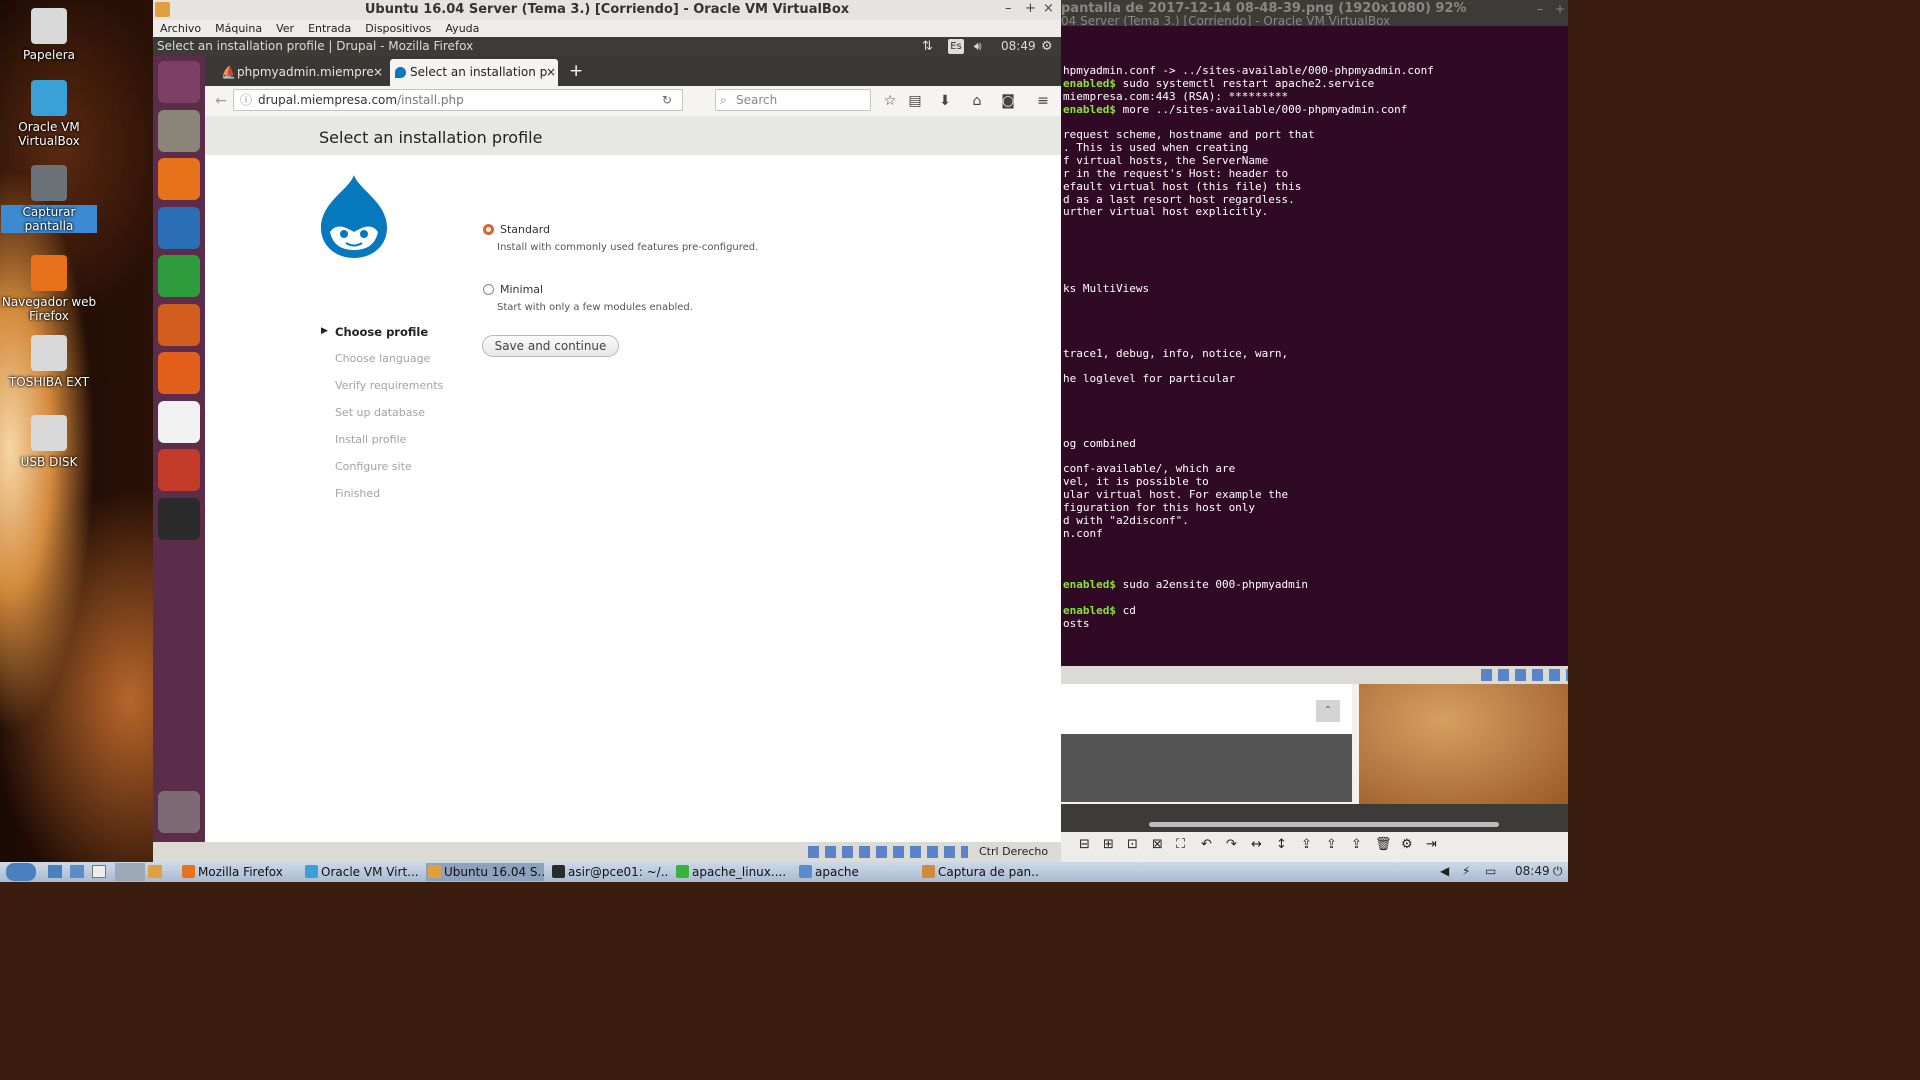 Image resolution: width=1920 pixels, height=1080 pixels. What do you see at coordinates (1463, 744) in the screenshot?
I see `wallpaper-fragment` at bounding box center [1463, 744].